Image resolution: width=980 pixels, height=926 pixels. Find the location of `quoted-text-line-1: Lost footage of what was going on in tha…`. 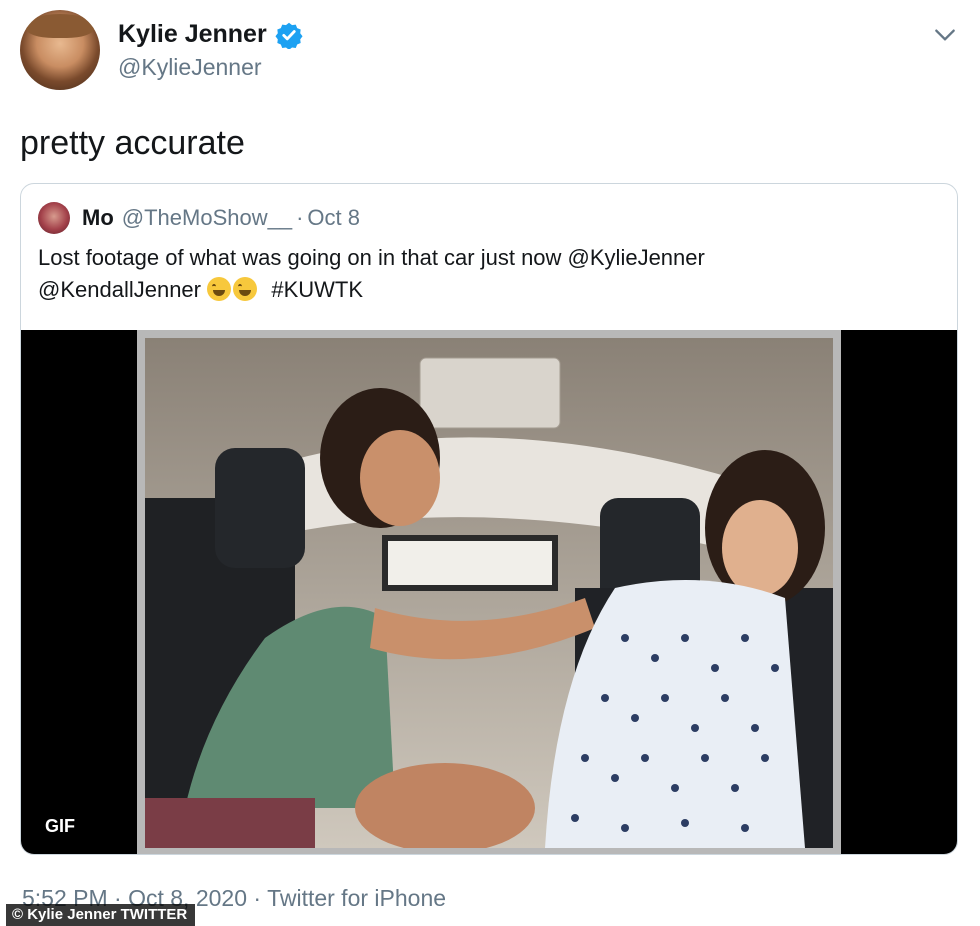

quoted-text-line-1: Lost footage of what was going on in tha… is located at coordinates (371, 257).